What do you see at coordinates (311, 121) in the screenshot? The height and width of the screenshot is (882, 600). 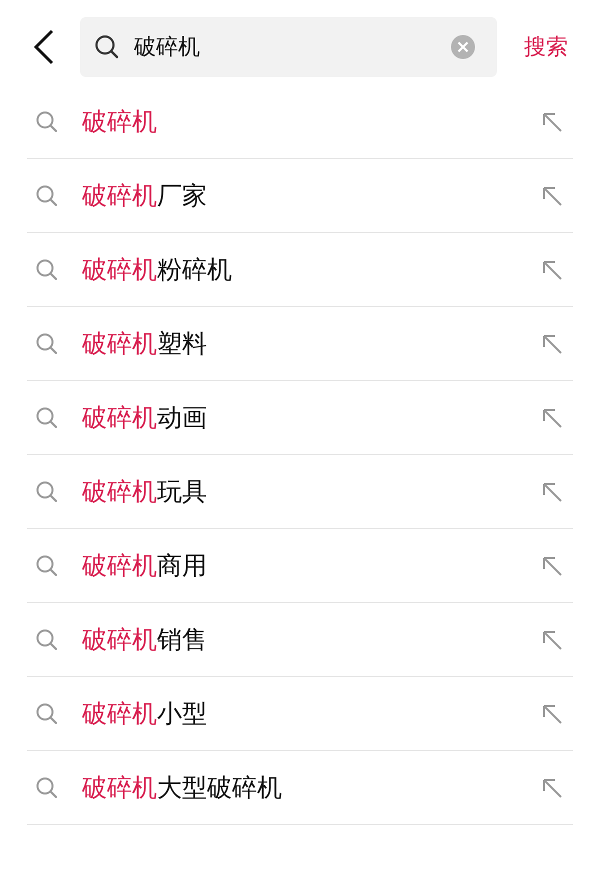 I see `suggestion-item: 破碎机` at bounding box center [311, 121].